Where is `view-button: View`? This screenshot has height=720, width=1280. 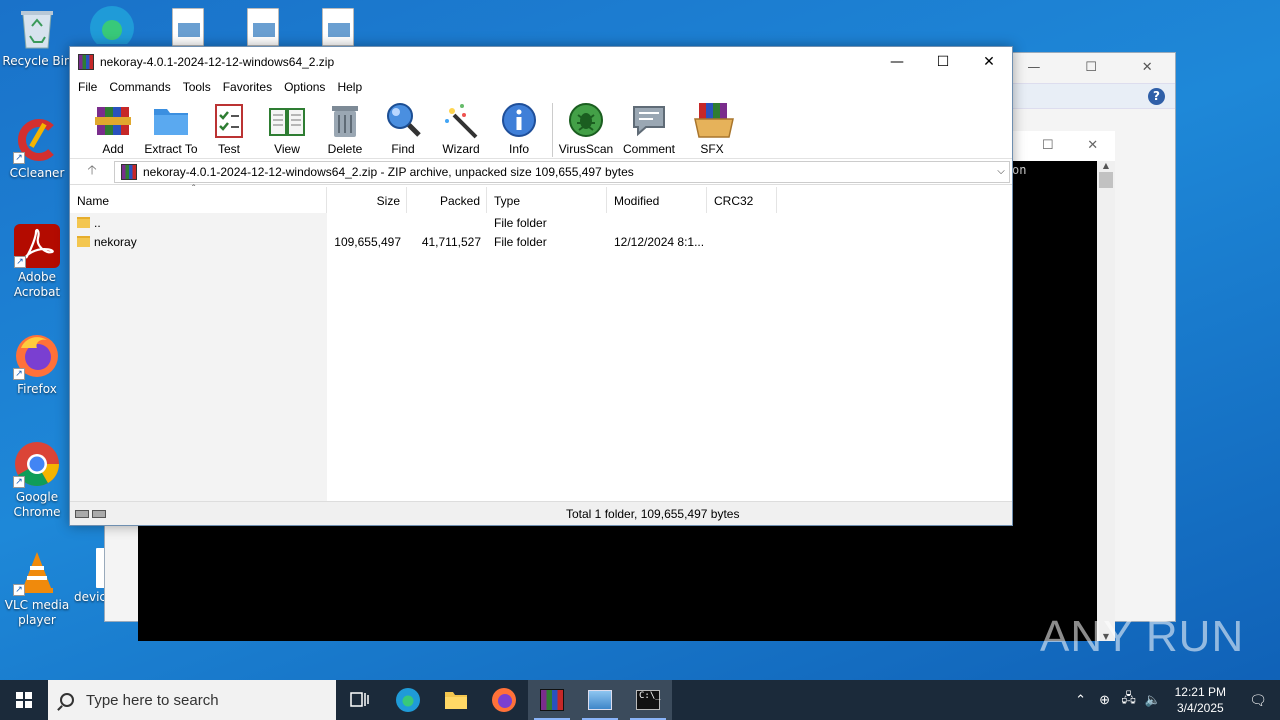 view-button: View is located at coordinates (287, 128).